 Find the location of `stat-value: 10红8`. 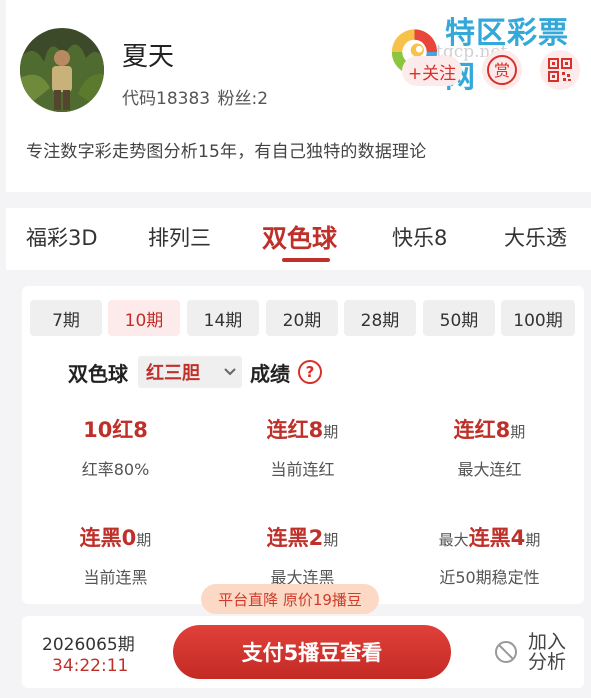

stat-value: 10红8 is located at coordinates (115, 430).